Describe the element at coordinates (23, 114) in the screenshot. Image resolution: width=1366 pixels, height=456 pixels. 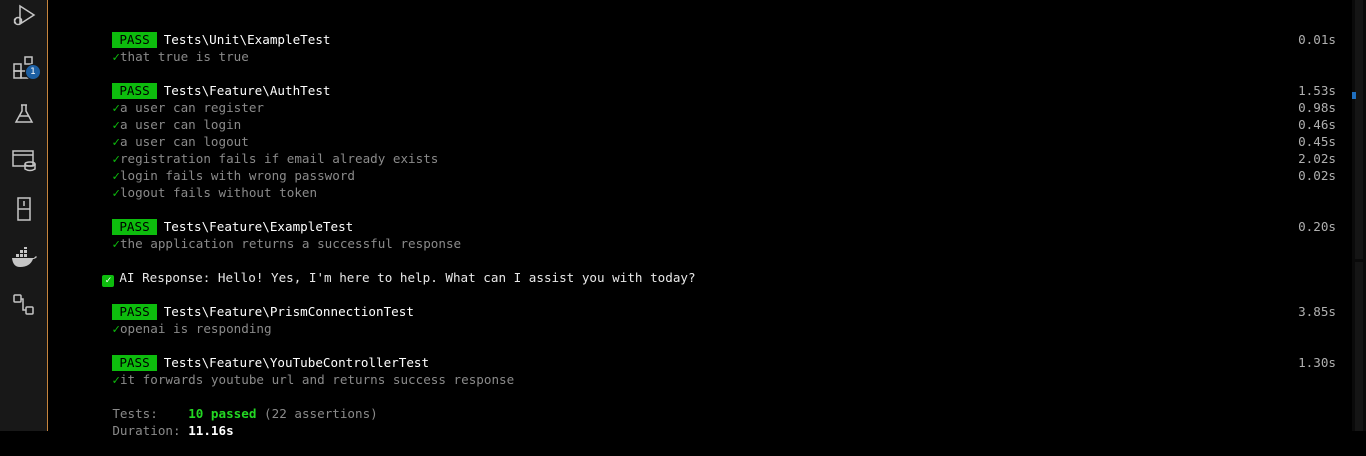
I see `testing-icon` at that location.